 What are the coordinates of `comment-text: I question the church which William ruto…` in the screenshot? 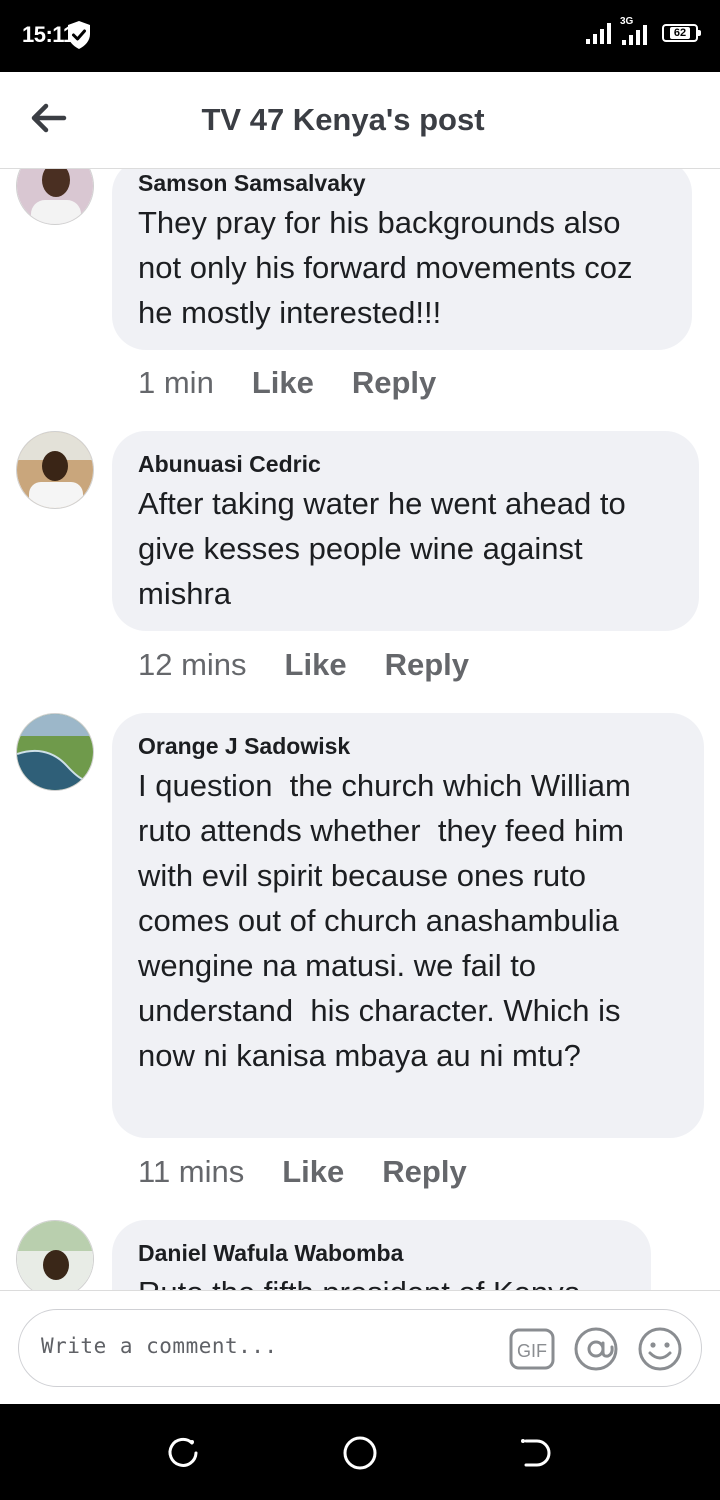 It's located at (389, 920).